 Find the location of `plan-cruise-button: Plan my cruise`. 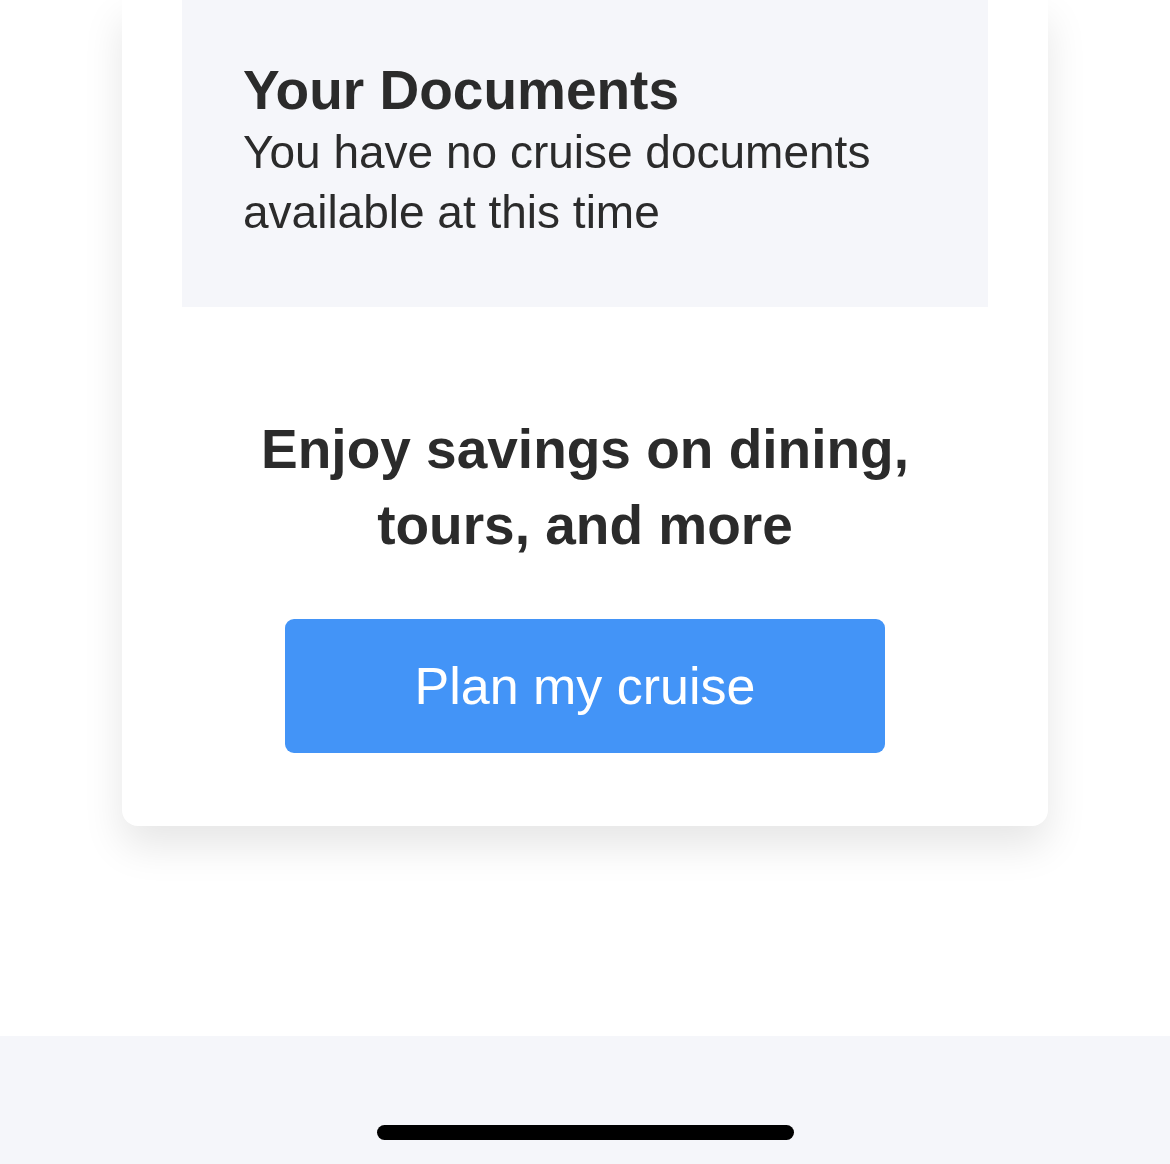

plan-cruise-button: Plan my cruise is located at coordinates (585, 686).